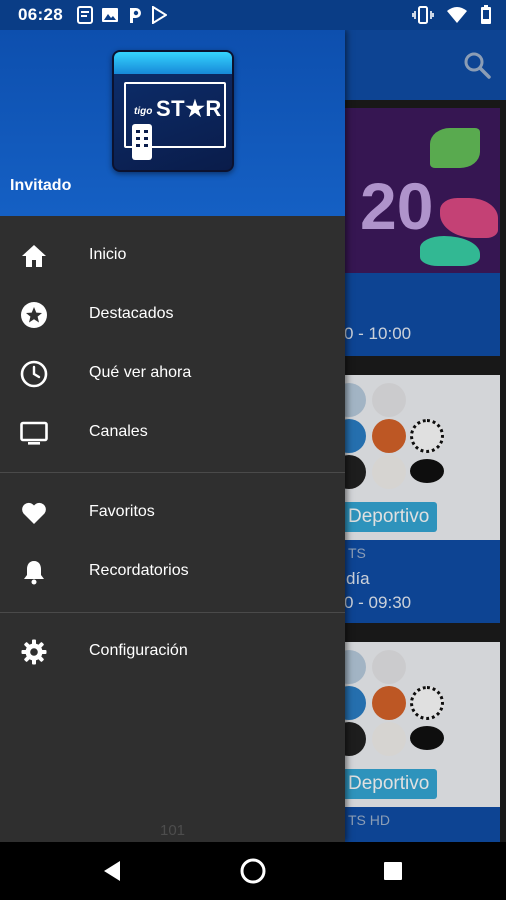  What do you see at coordinates (108, 254) in the screenshot?
I see `menu-item-label: Inicio` at bounding box center [108, 254].